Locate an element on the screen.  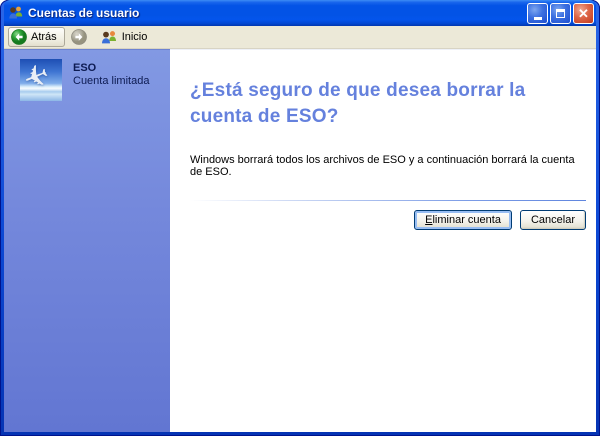
user-accounts-icon is located at coordinates (16, 12).